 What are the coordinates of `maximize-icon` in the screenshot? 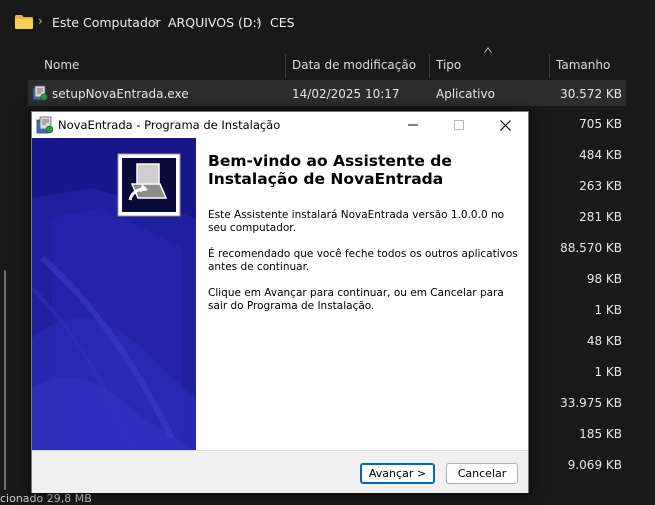 It's located at (459, 125).